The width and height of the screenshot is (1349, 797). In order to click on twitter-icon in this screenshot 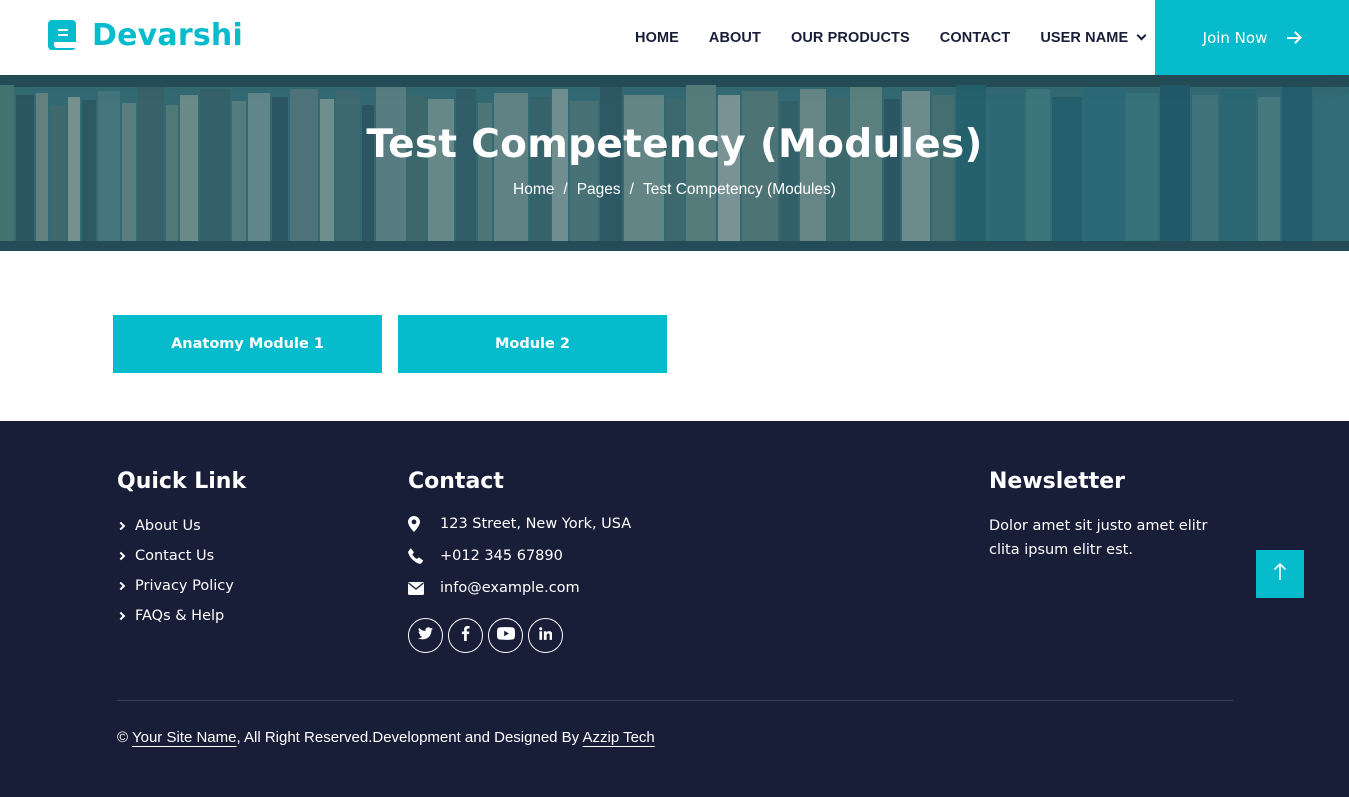, I will do `click(425, 635)`.